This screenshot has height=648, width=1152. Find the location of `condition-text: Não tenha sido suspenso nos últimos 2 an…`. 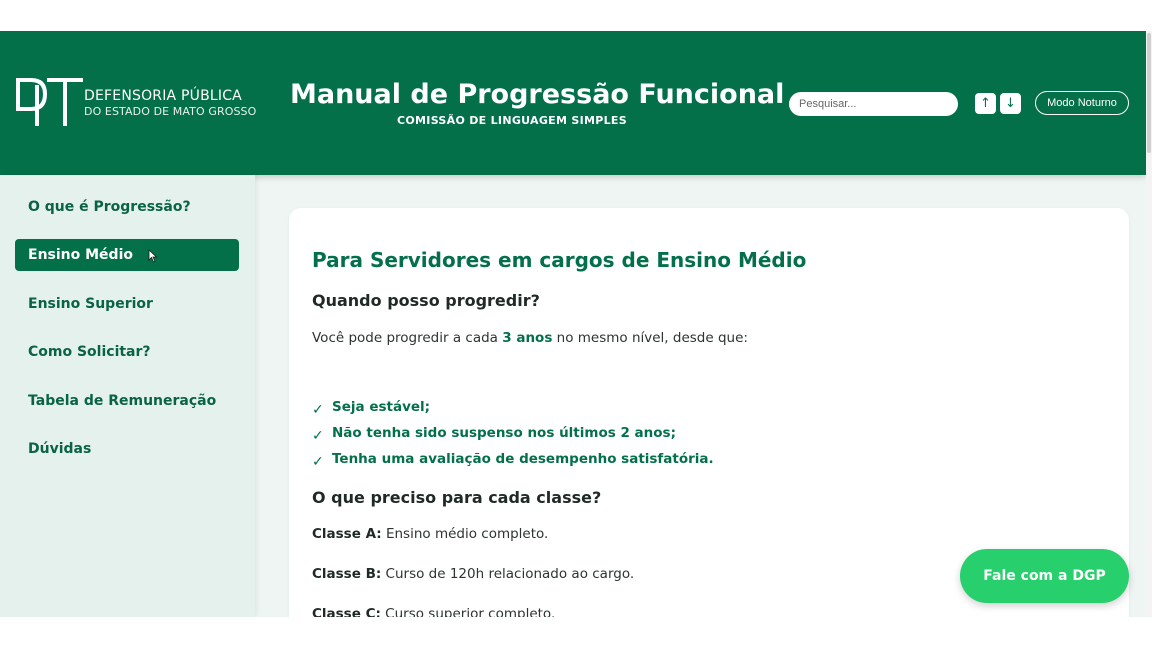

condition-text: Não tenha sido suspenso nos últimos 2 an… is located at coordinates (504, 432).